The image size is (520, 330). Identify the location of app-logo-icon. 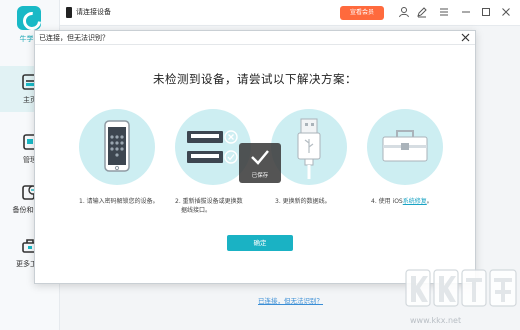
(29, 18).